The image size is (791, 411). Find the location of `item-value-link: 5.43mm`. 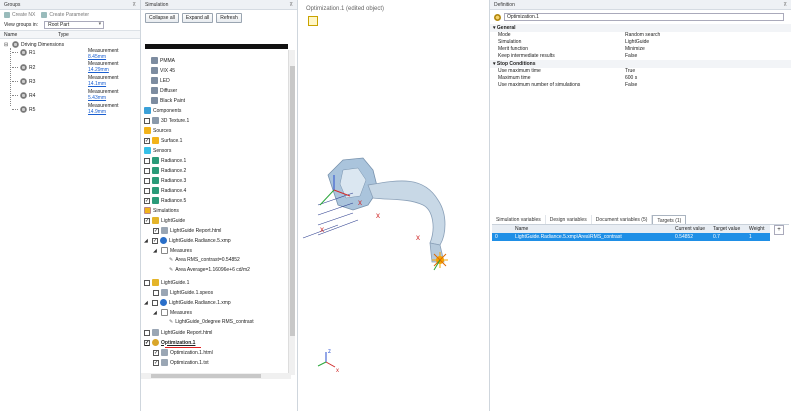

item-value-link: 5.43mm is located at coordinates (97, 98).